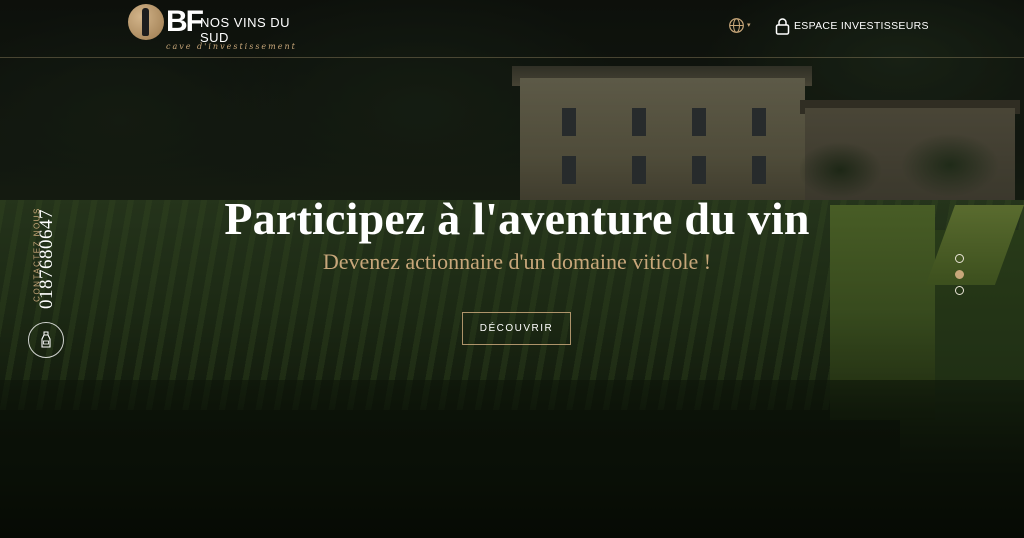 The width and height of the screenshot is (1024, 538). Describe the element at coordinates (185, 21) in the screenshot. I see `logo-initials: BF` at that location.